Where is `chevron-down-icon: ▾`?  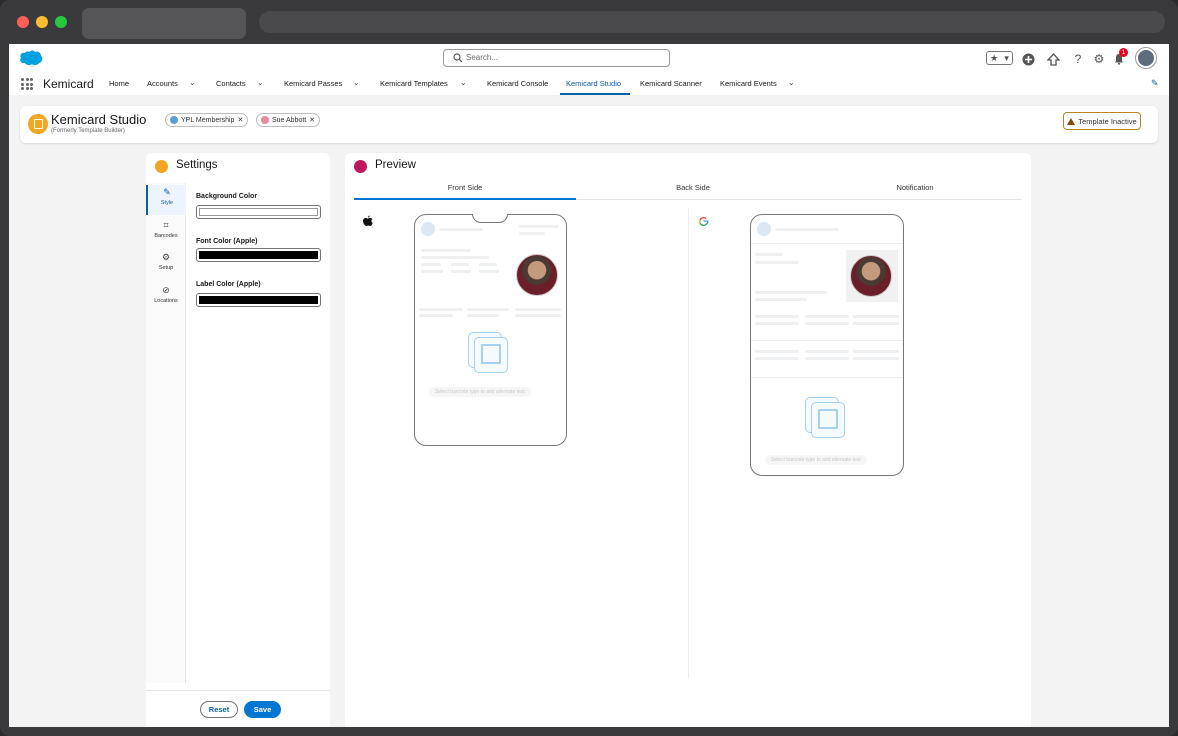
chevron-down-icon: ▾ is located at coordinates (1006, 57).